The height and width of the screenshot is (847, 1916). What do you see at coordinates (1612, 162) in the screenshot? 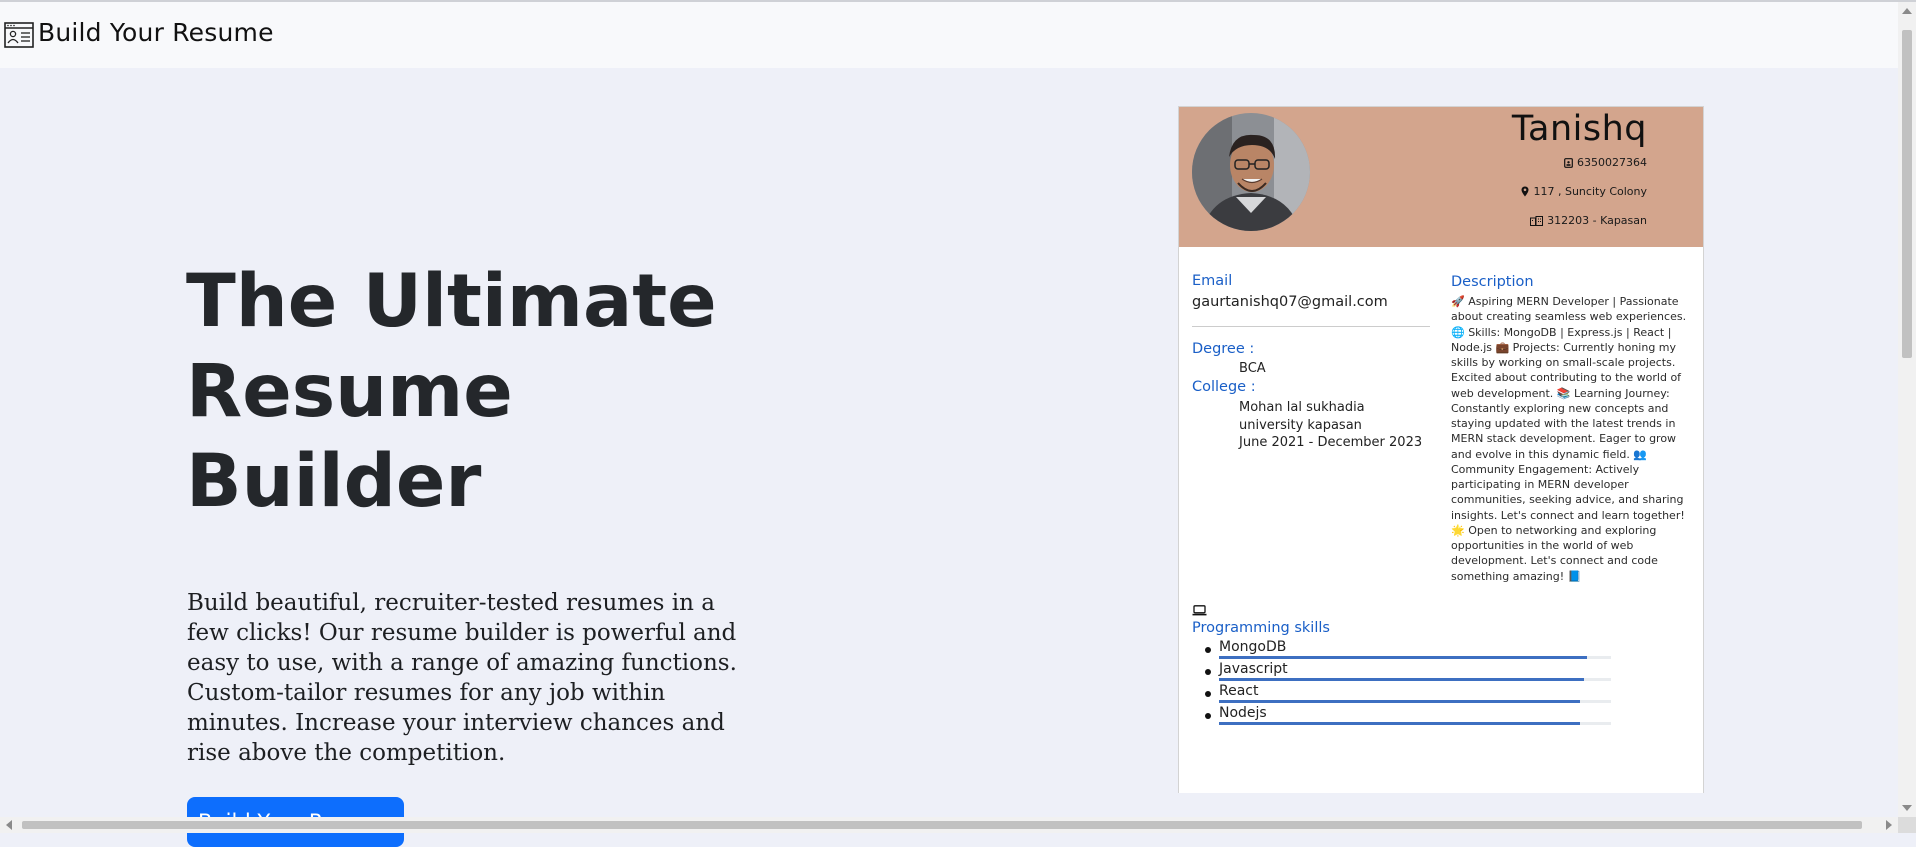
I see `phone-text: 6350027364` at bounding box center [1612, 162].